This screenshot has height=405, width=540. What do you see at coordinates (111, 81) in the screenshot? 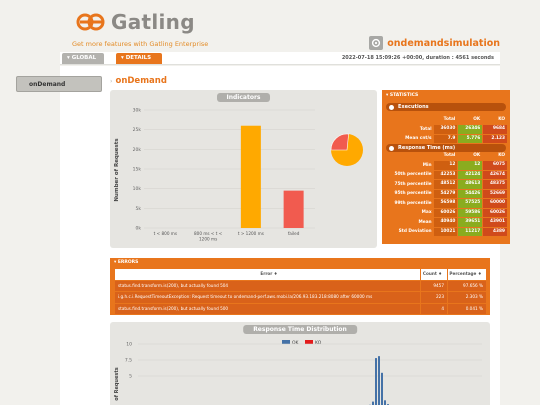
I see `chevron-right-icon: ›` at bounding box center [111, 81].